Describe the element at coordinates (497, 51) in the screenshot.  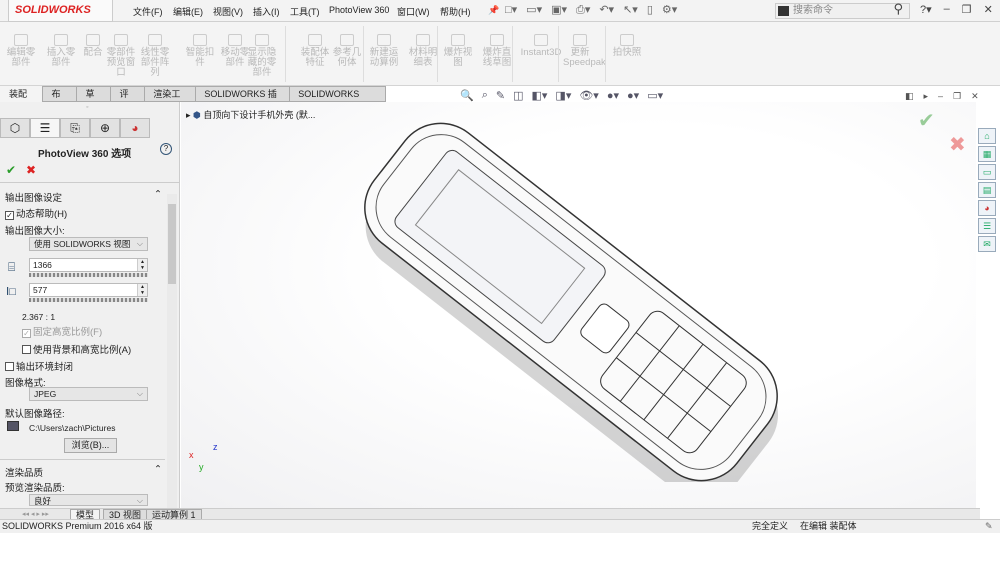
I see `ribbon-button: 爆炸直线草图` at that location.